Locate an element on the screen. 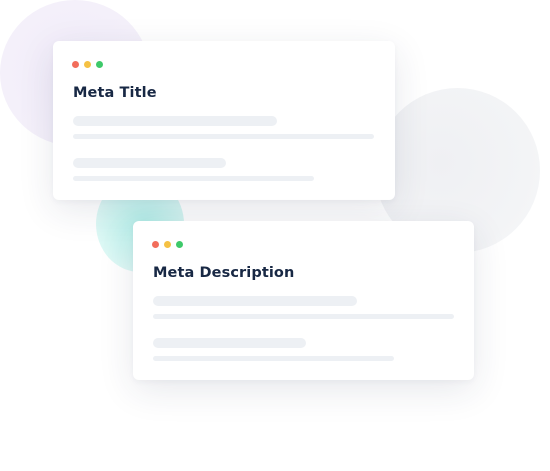 The image size is (550, 471). meta-title-heading: Meta Title is located at coordinates (115, 93).